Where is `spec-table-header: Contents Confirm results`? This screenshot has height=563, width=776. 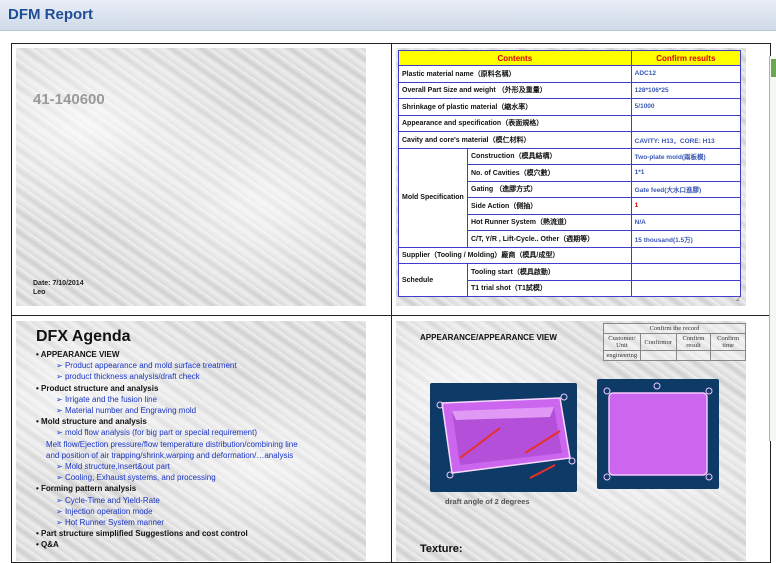 spec-table-header: Contents Confirm results is located at coordinates (570, 58).